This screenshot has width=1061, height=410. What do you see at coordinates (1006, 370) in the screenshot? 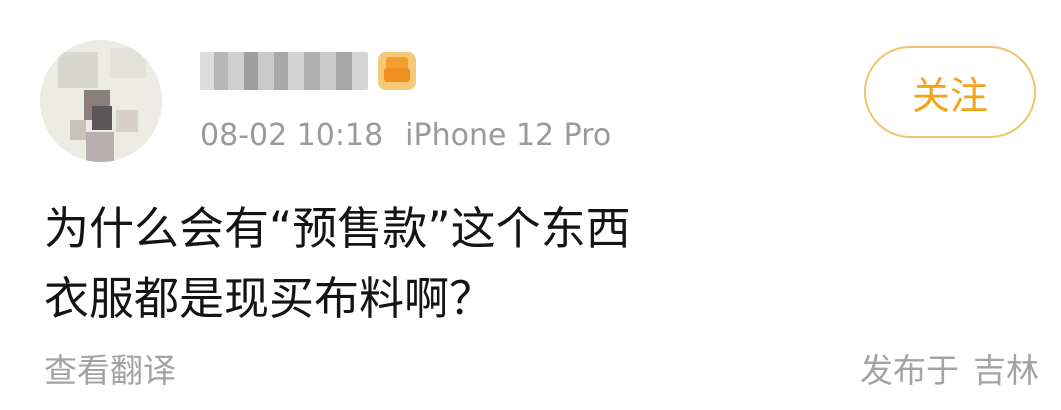
I see `location-place: 吉林` at bounding box center [1006, 370].